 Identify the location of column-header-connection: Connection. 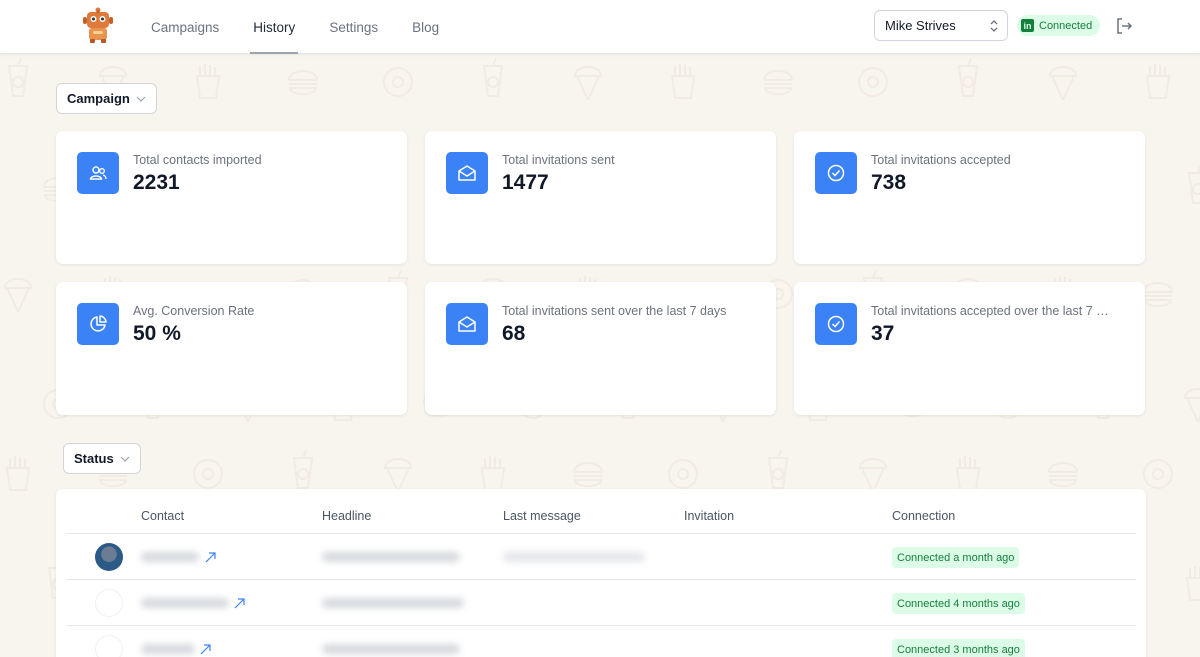
(923, 516).